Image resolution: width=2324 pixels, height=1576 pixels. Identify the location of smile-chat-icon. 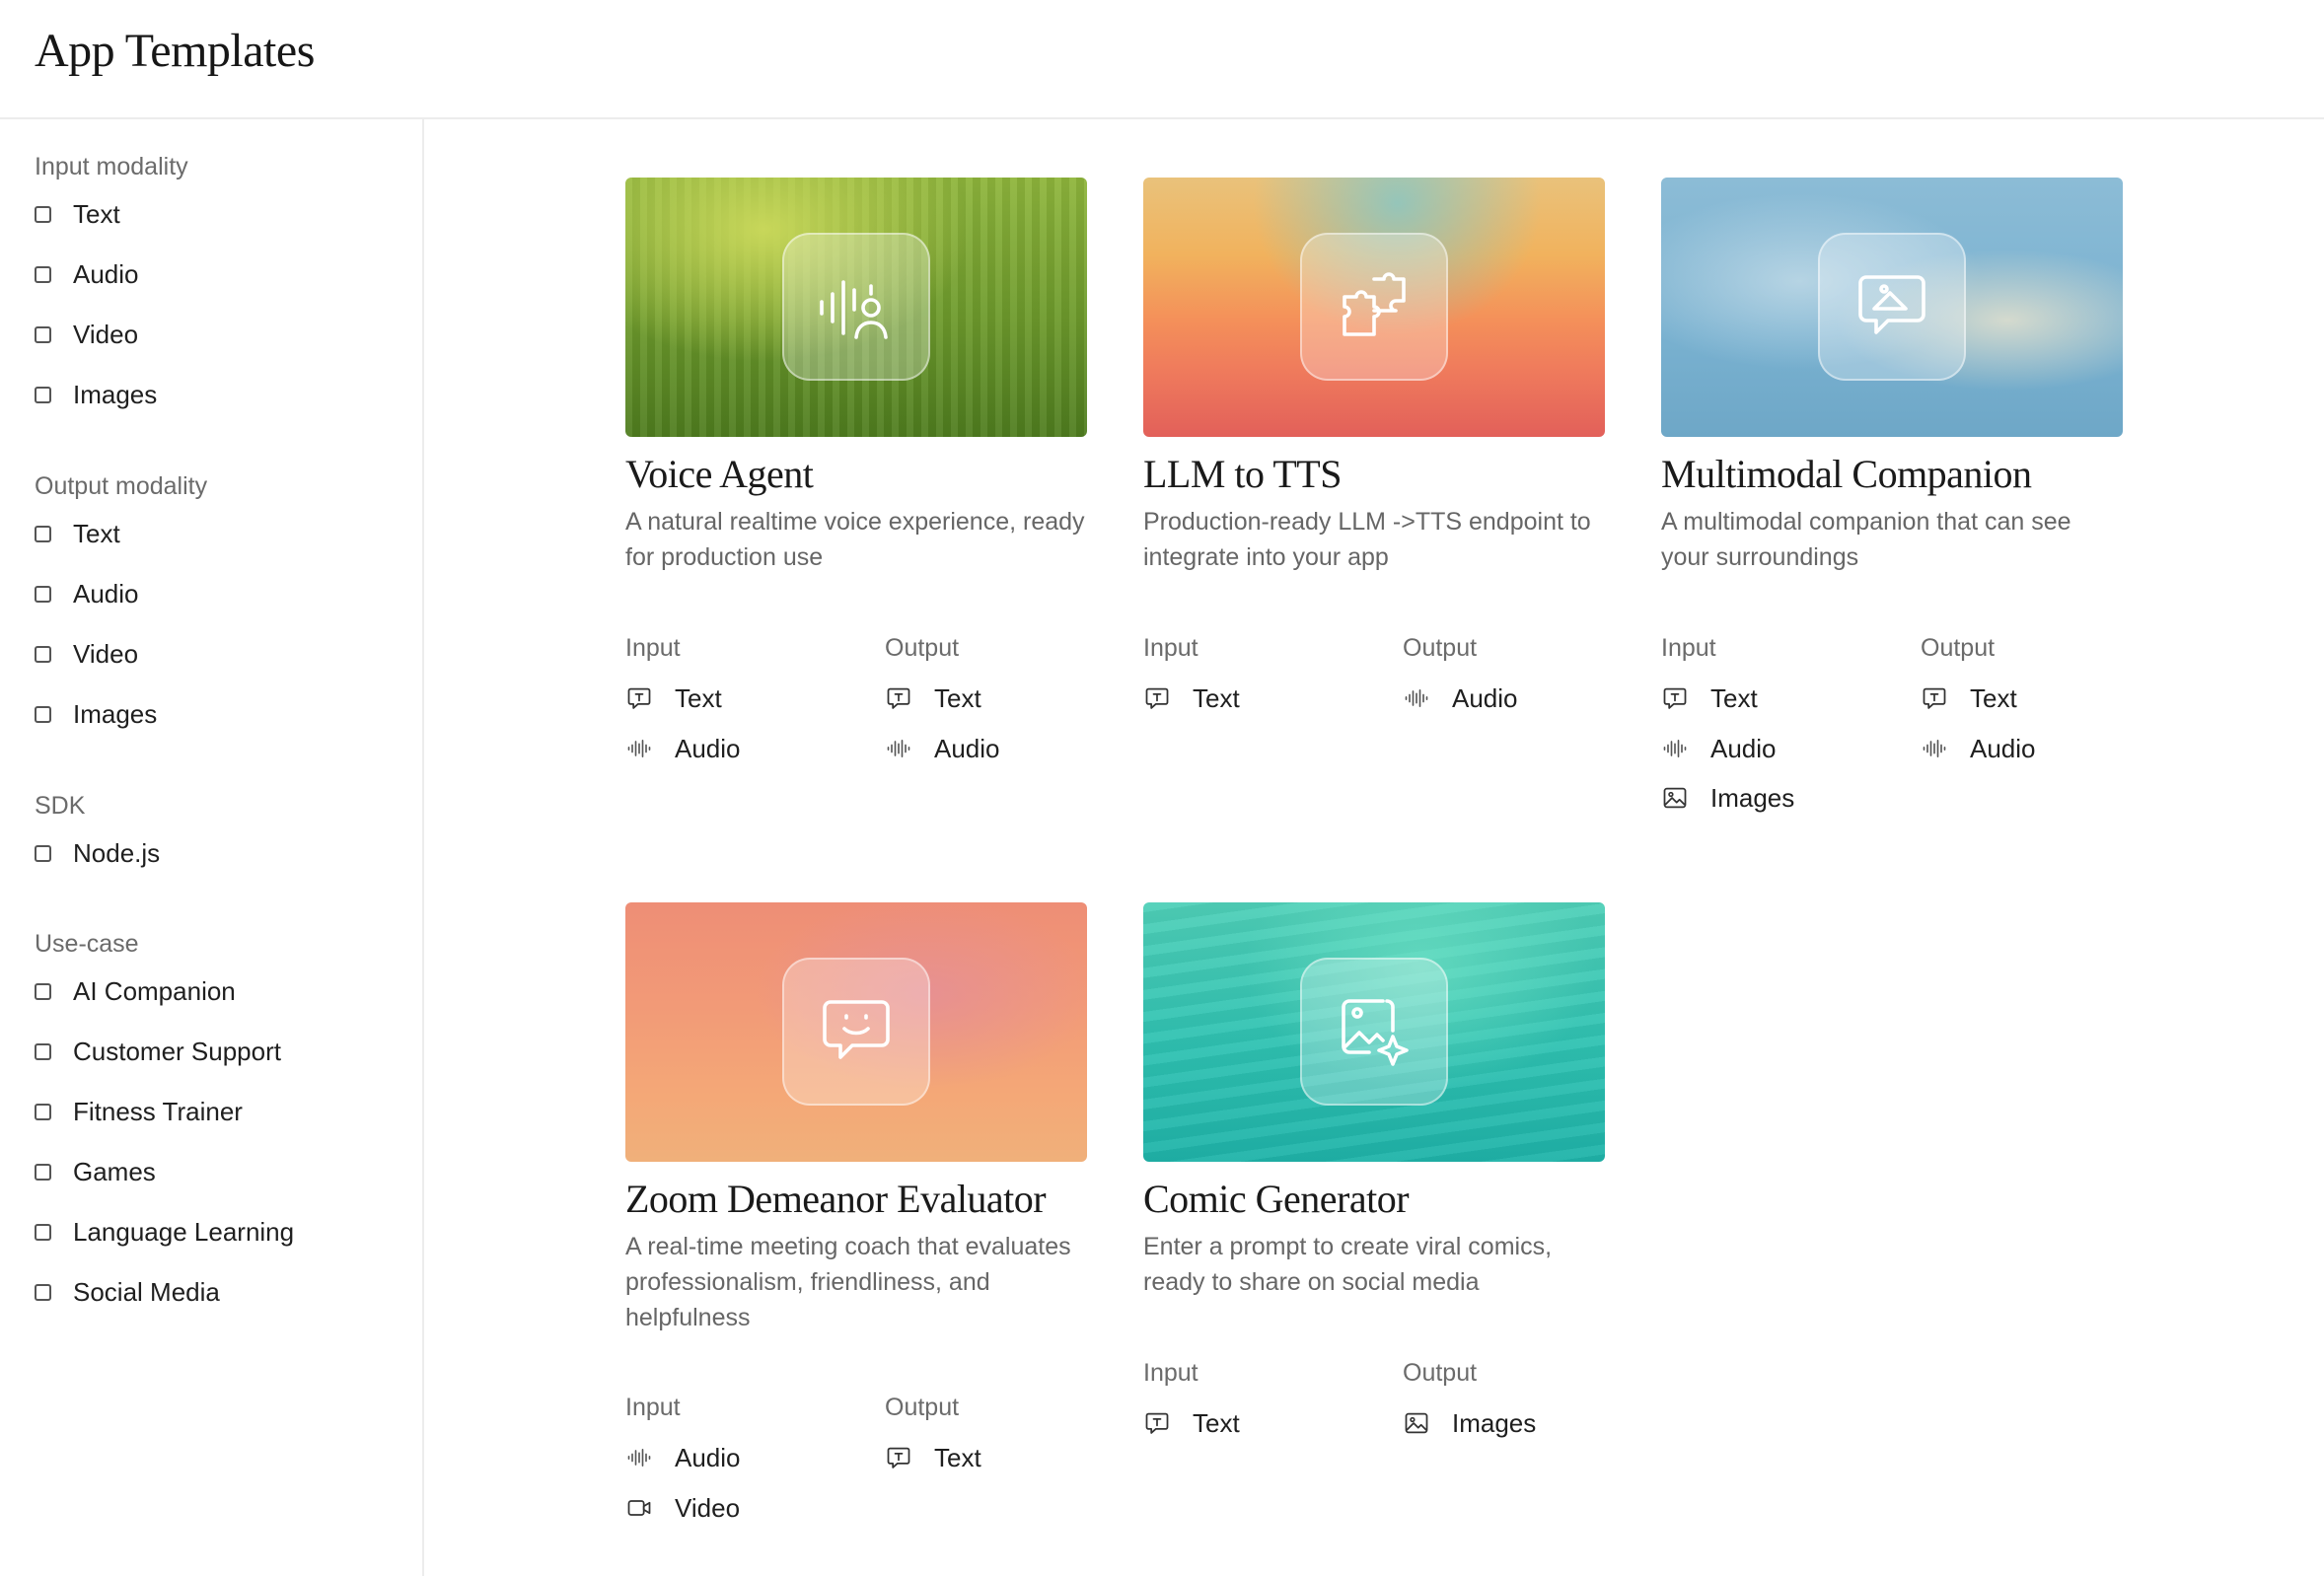
(856, 1032).